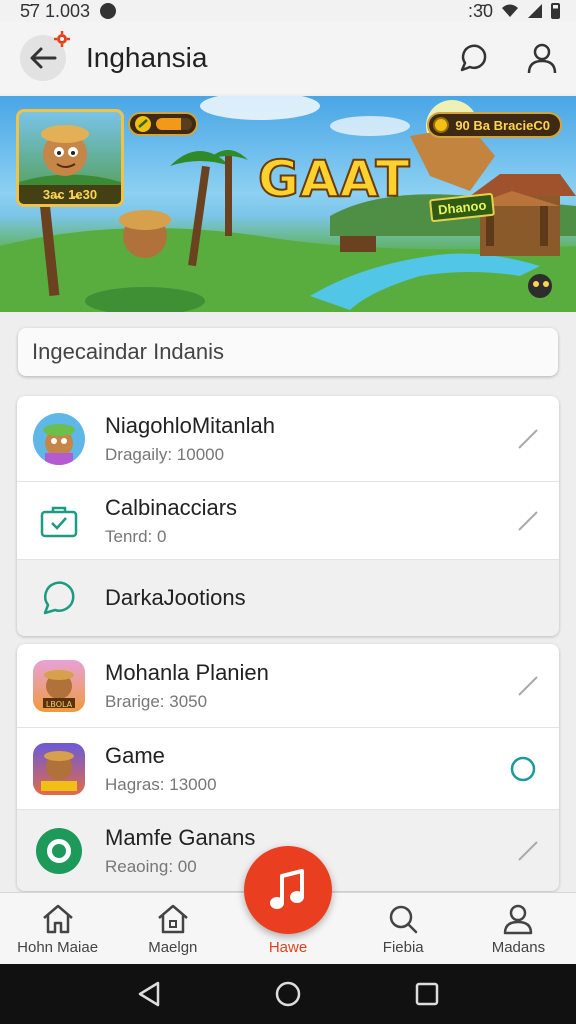  Describe the element at coordinates (288, 352) in the screenshot. I see `search-input` at that location.